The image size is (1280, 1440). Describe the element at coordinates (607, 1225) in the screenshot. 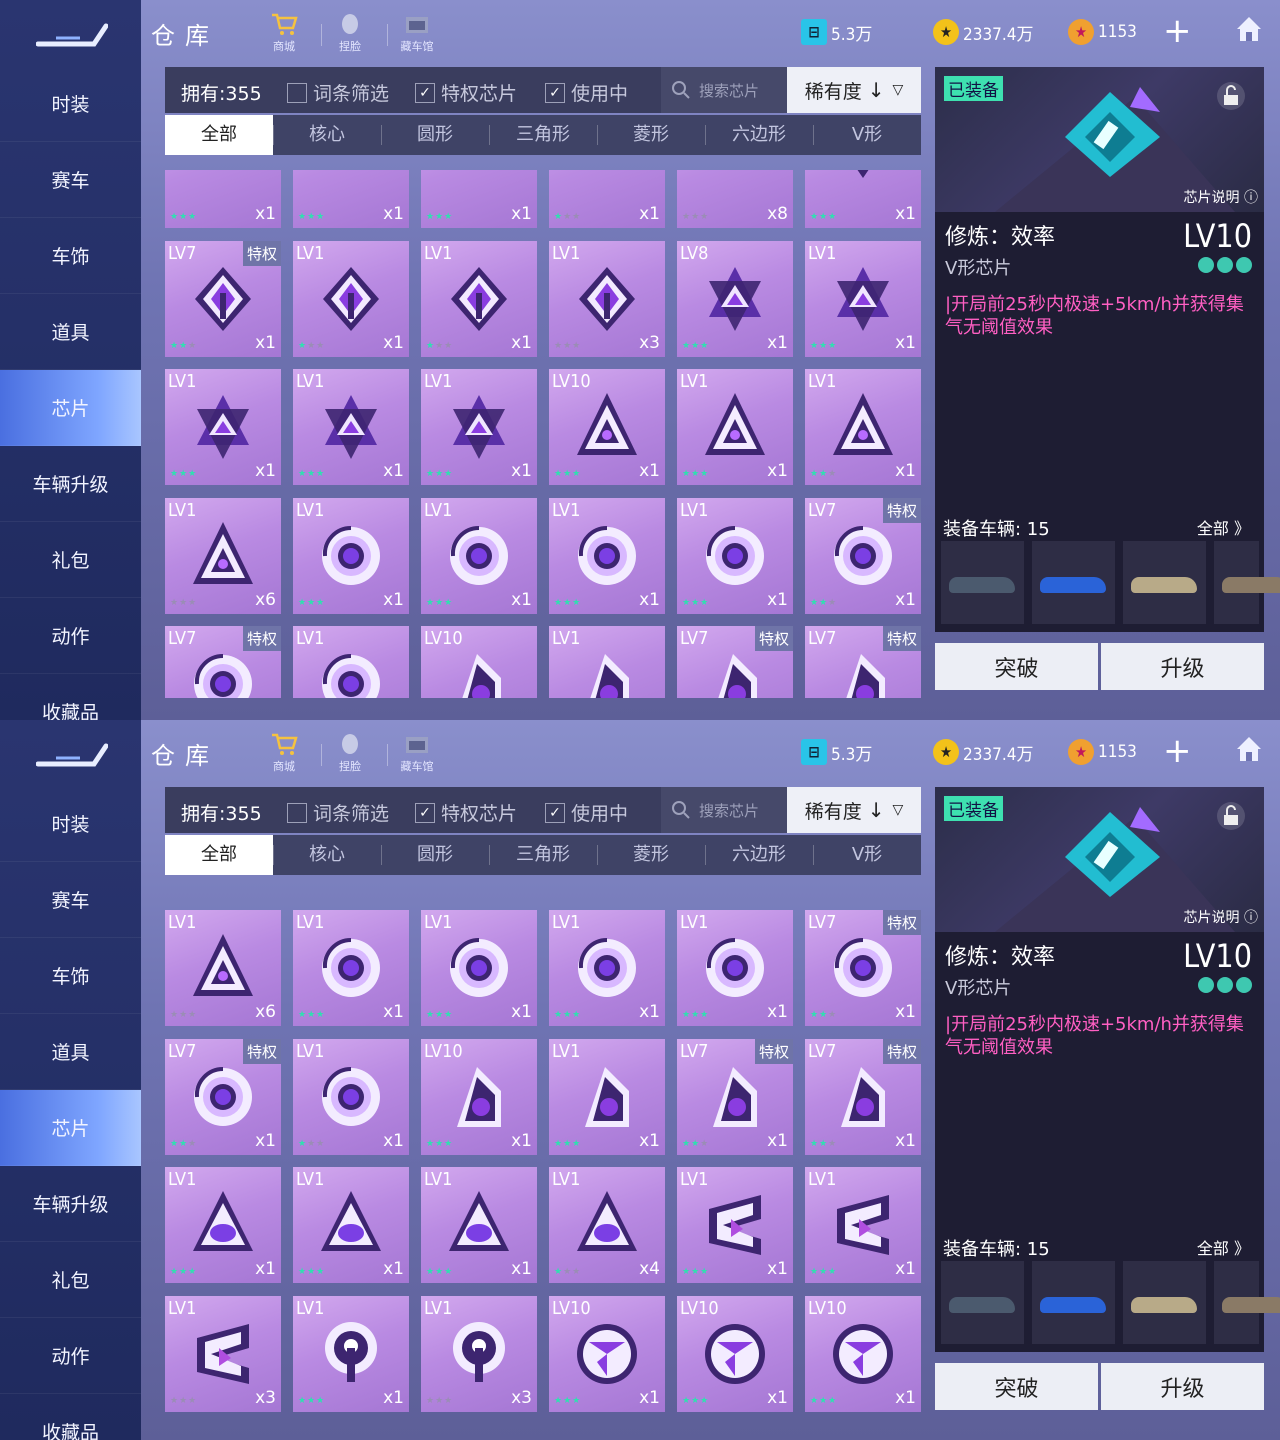

I see `chip-card: LV1 ★★★ x4` at that location.